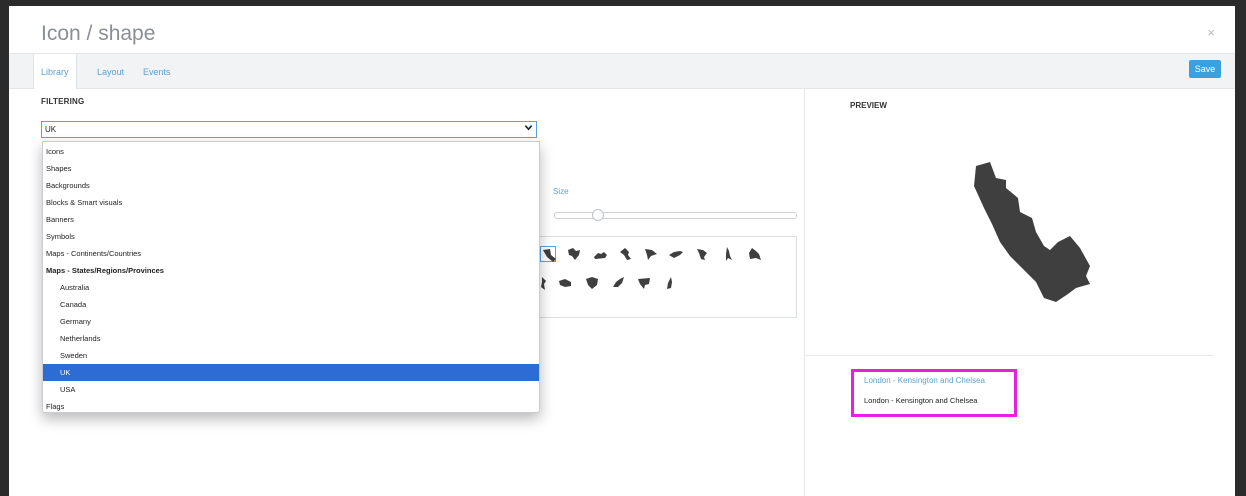  I want to click on chevron-down-icon, so click(528, 129).